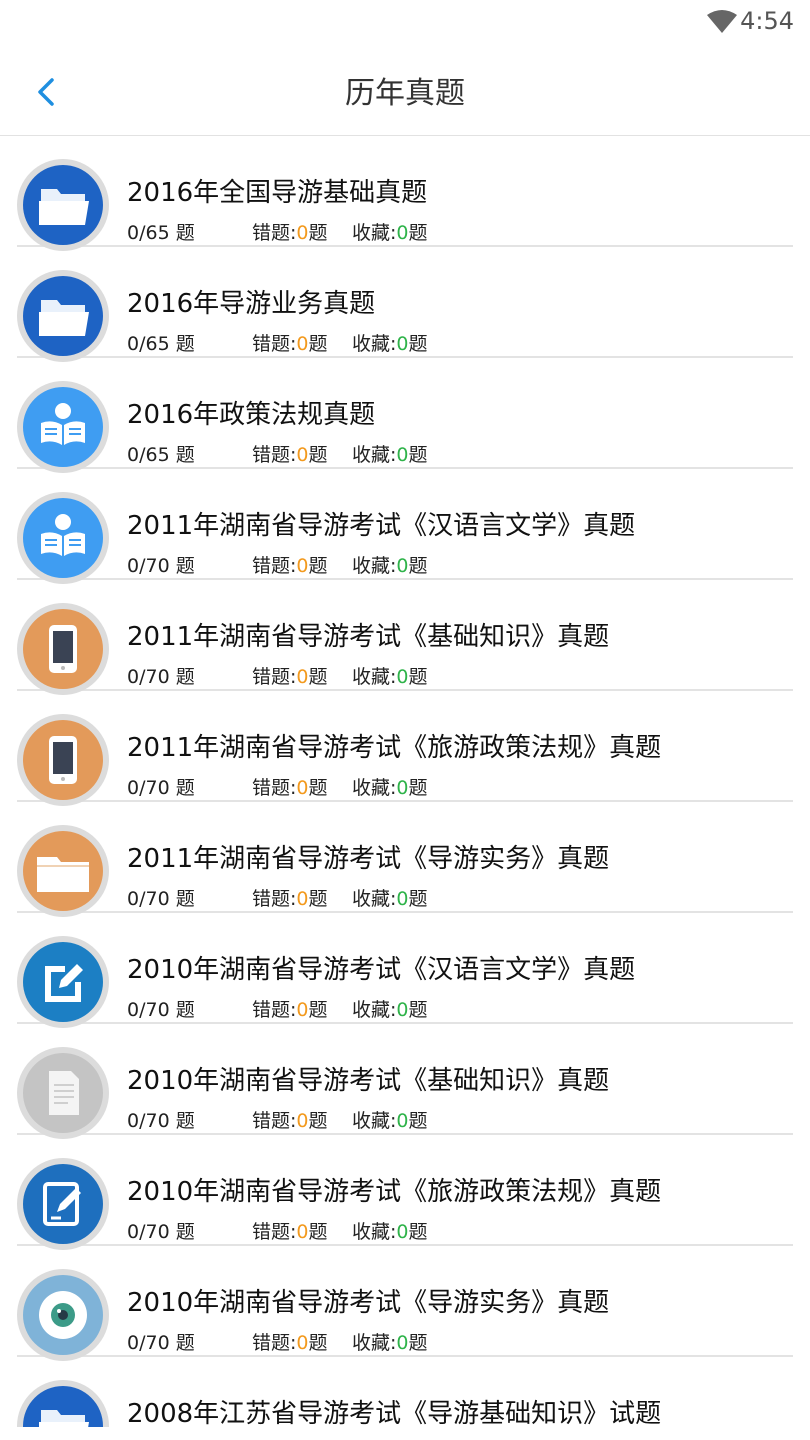 Image resolution: width=810 pixels, height=1440 pixels. What do you see at coordinates (368, 637) in the screenshot?
I see `item-title: 2011年湖南省导游考试《基础知识》真题` at bounding box center [368, 637].